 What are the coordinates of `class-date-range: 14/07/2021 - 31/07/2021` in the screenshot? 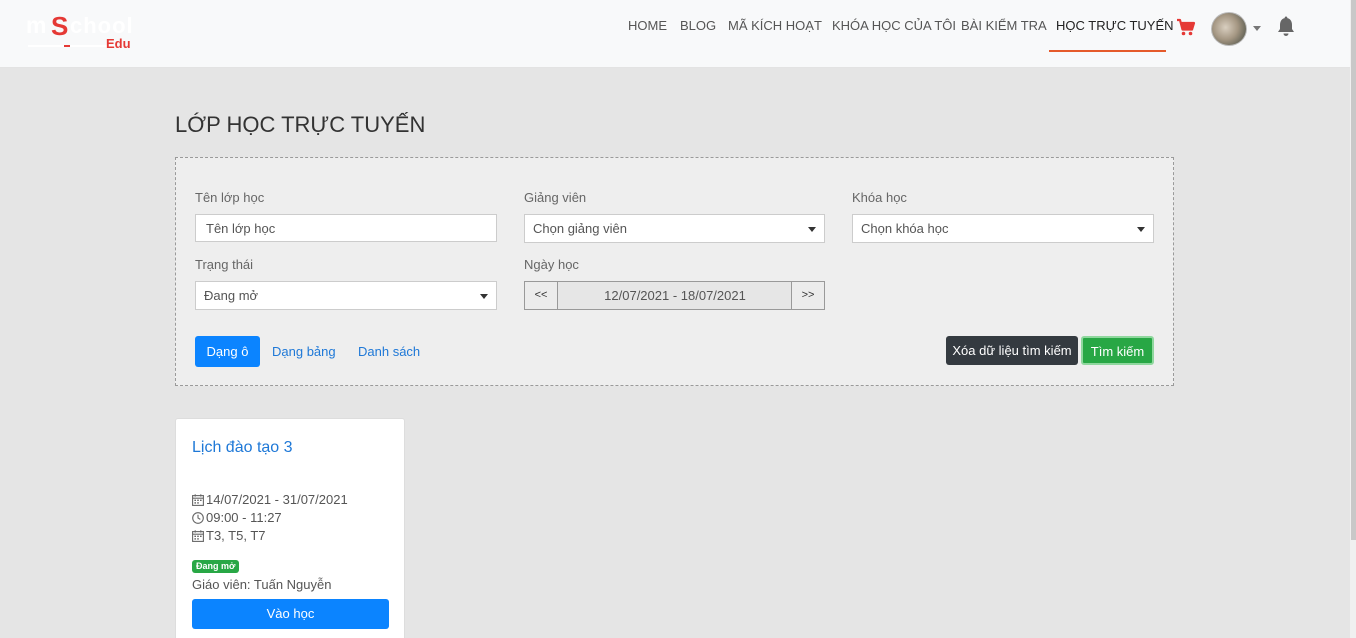 It's located at (270, 500).